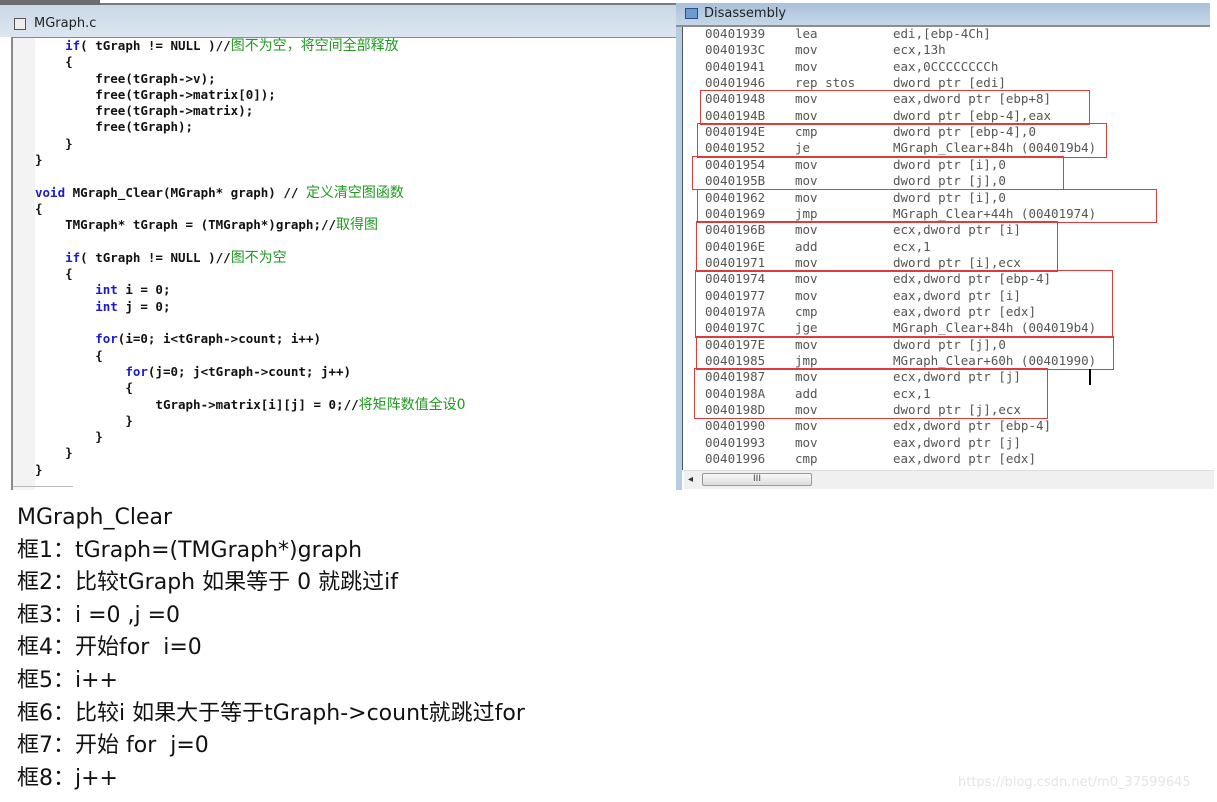  I want to click on code-text: ( tGraph != NULL )//, so click(155, 257).